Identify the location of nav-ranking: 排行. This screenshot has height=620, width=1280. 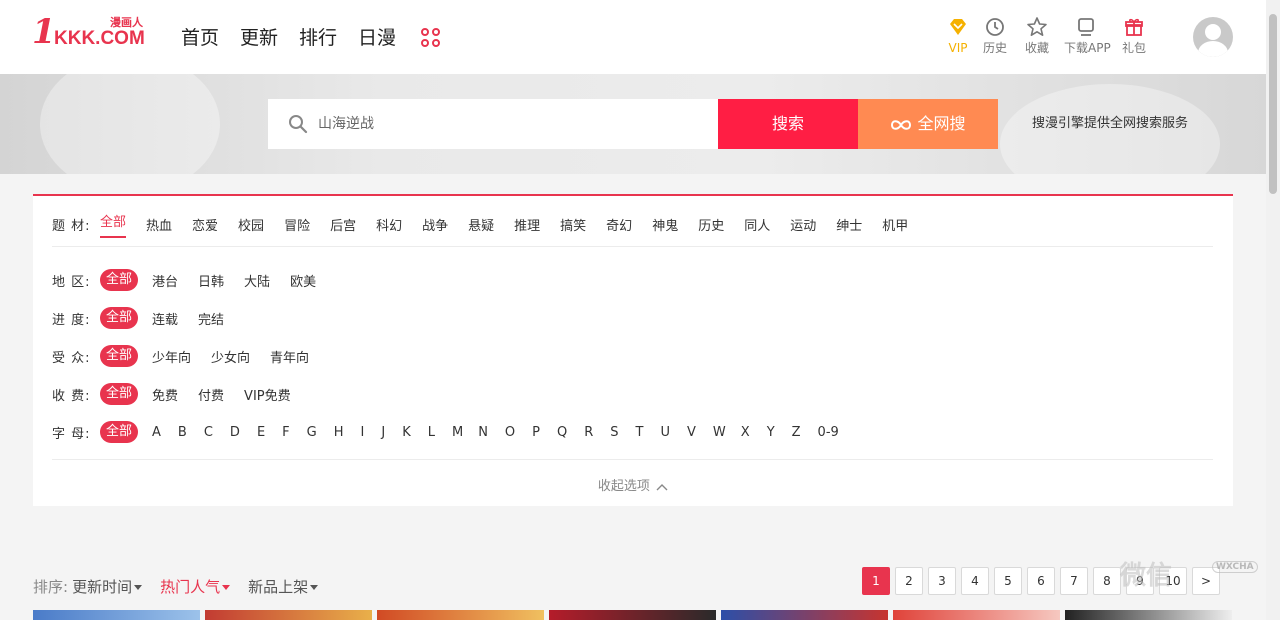
(318, 38).